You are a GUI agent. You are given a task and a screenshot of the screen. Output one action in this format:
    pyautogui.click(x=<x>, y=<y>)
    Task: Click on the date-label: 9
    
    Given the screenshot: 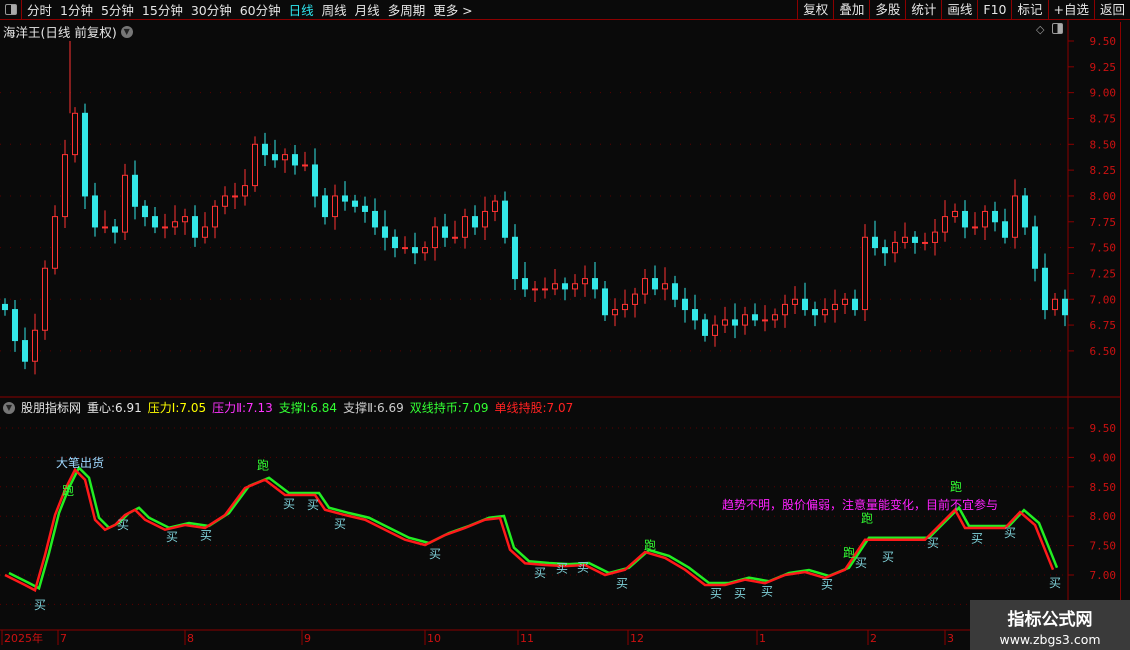 What is the action you would take?
    pyautogui.click(x=307, y=638)
    